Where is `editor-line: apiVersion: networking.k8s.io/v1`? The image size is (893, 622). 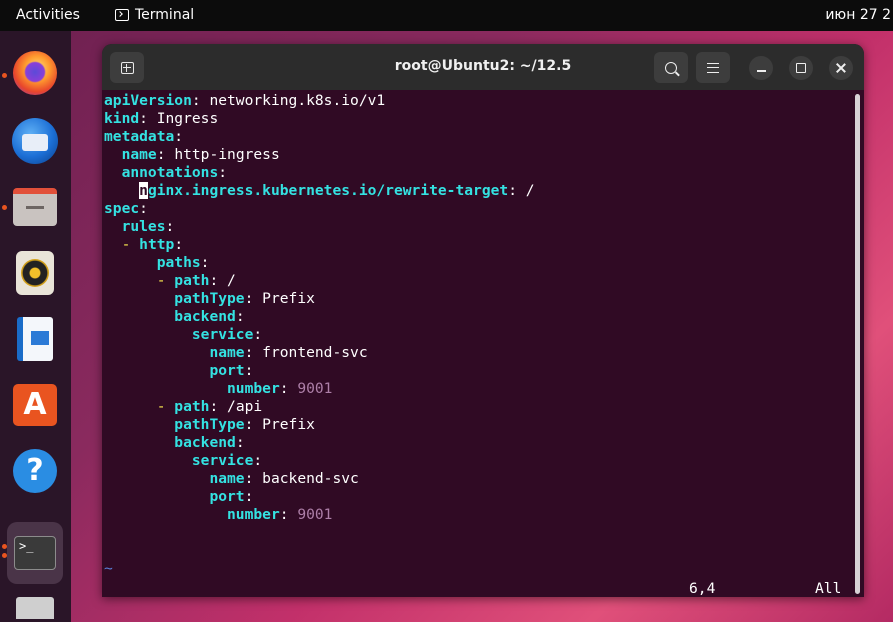 editor-line: apiVersion: networking.k8s.io/v1 is located at coordinates (244, 101).